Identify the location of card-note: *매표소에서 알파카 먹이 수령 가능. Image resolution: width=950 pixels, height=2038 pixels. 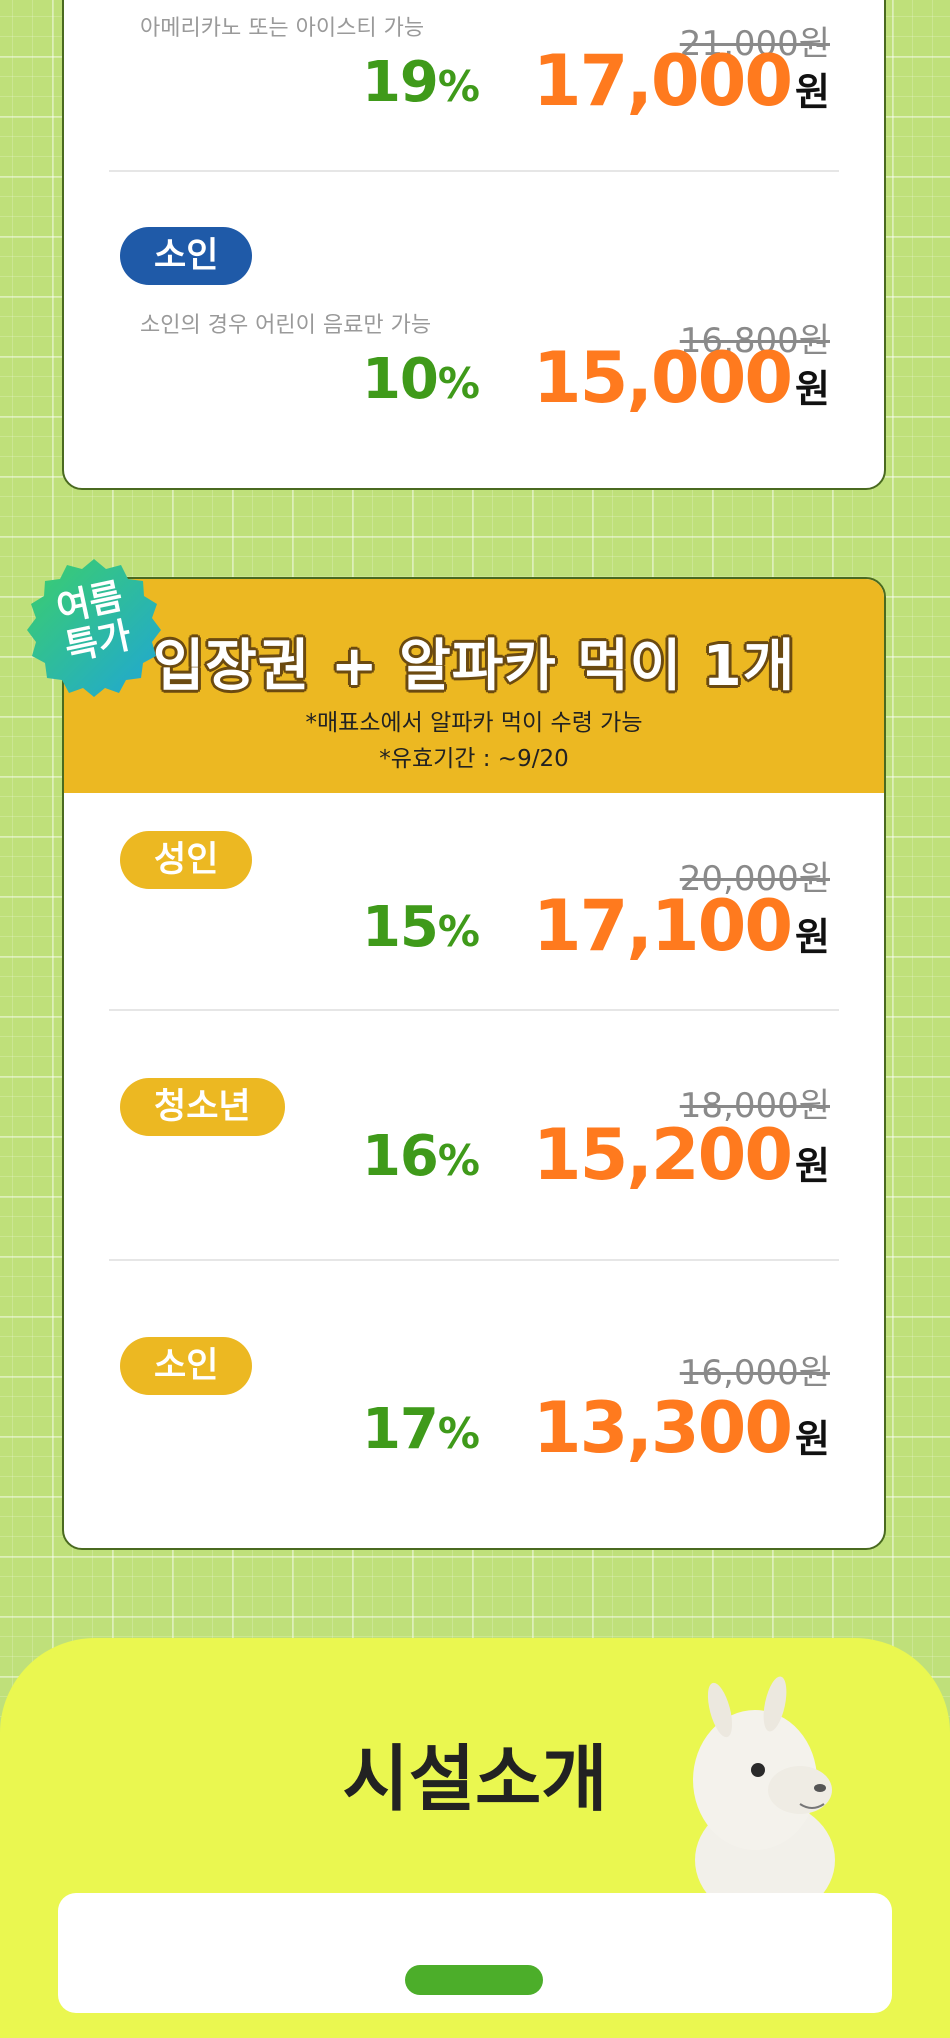
(474, 723).